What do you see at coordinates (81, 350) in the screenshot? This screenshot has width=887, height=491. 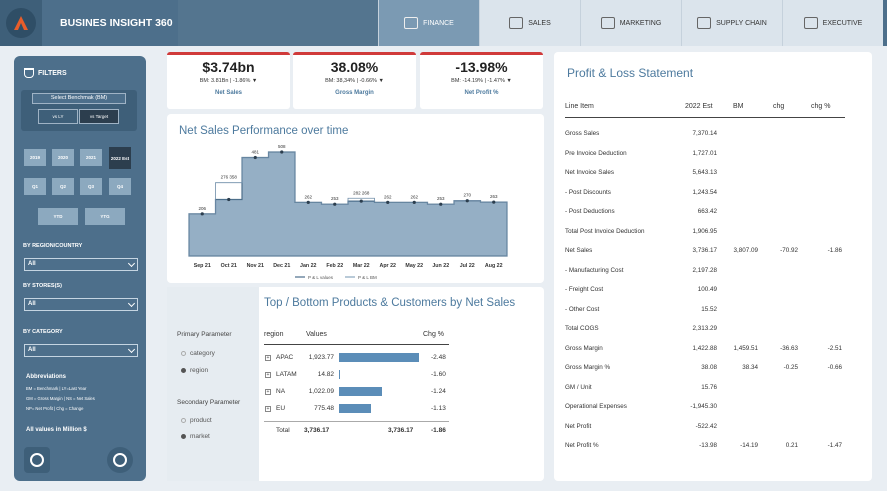 I see `category-dropdown: All` at bounding box center [81, 350].